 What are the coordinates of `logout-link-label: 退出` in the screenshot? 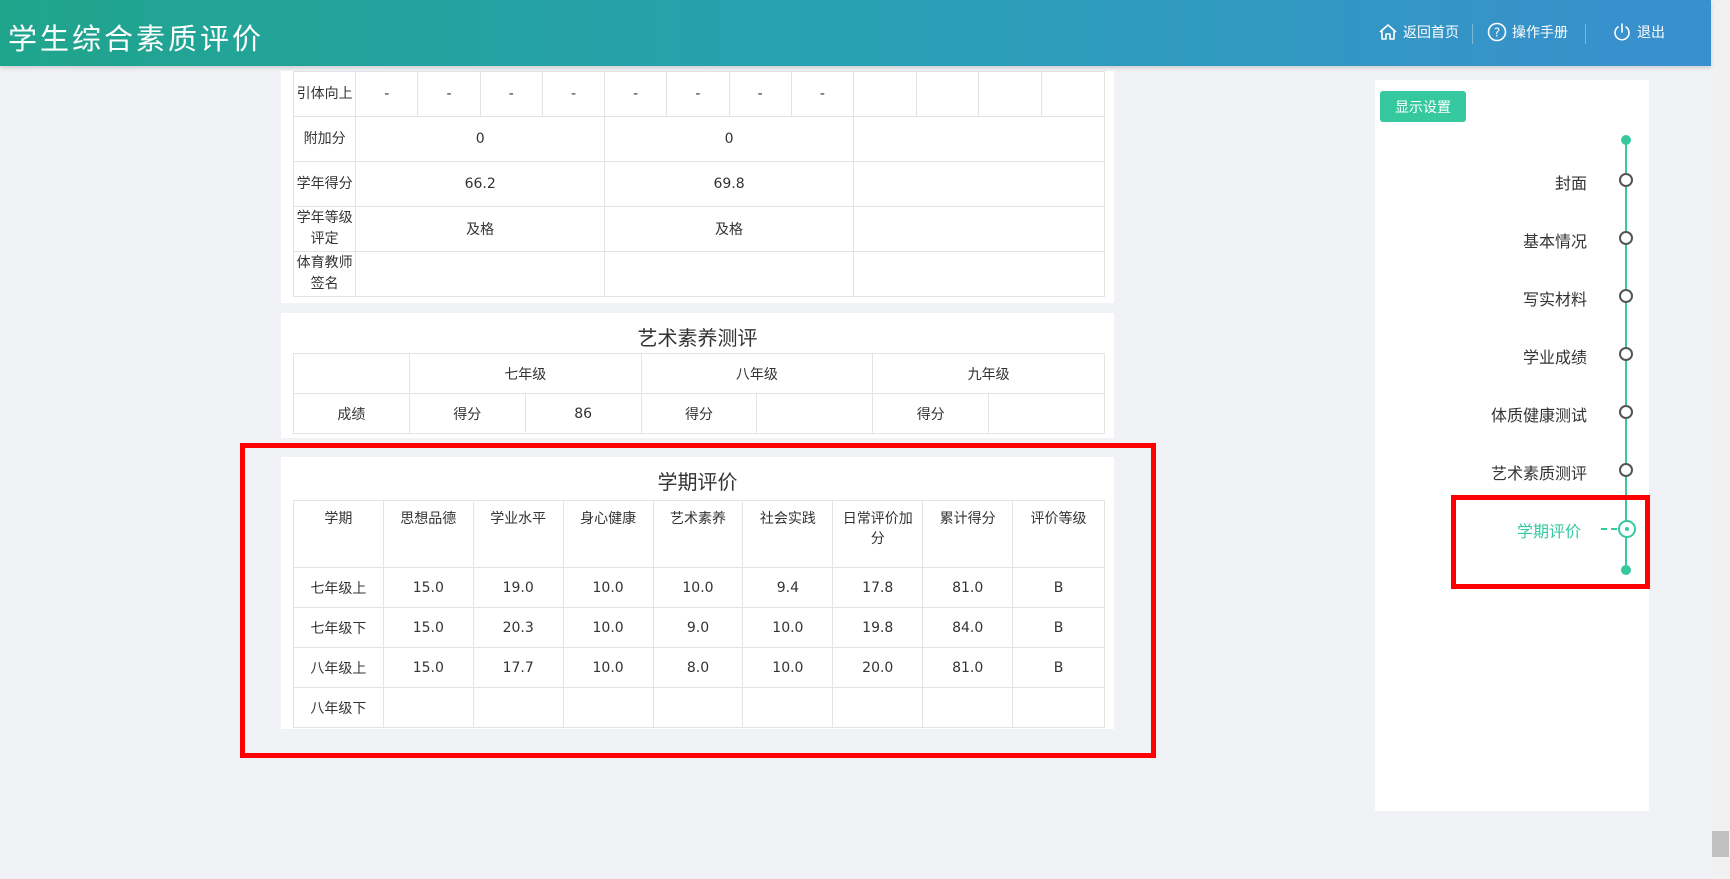 It's located at (1651, 33).